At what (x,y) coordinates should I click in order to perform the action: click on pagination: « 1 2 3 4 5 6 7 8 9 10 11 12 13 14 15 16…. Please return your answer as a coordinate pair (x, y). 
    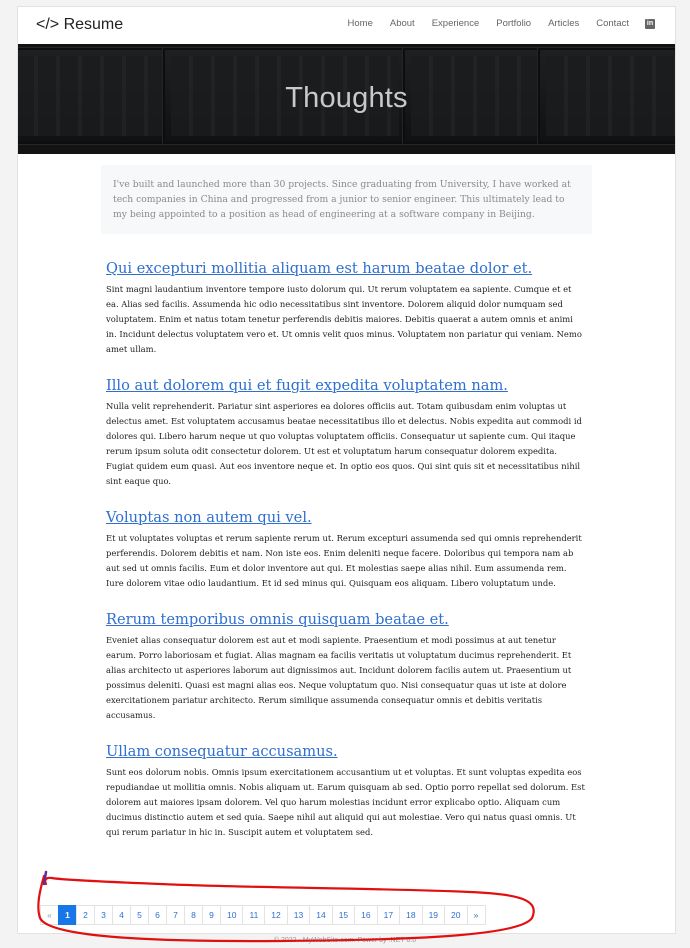
    Looking at the image, I should click on (263, 915).